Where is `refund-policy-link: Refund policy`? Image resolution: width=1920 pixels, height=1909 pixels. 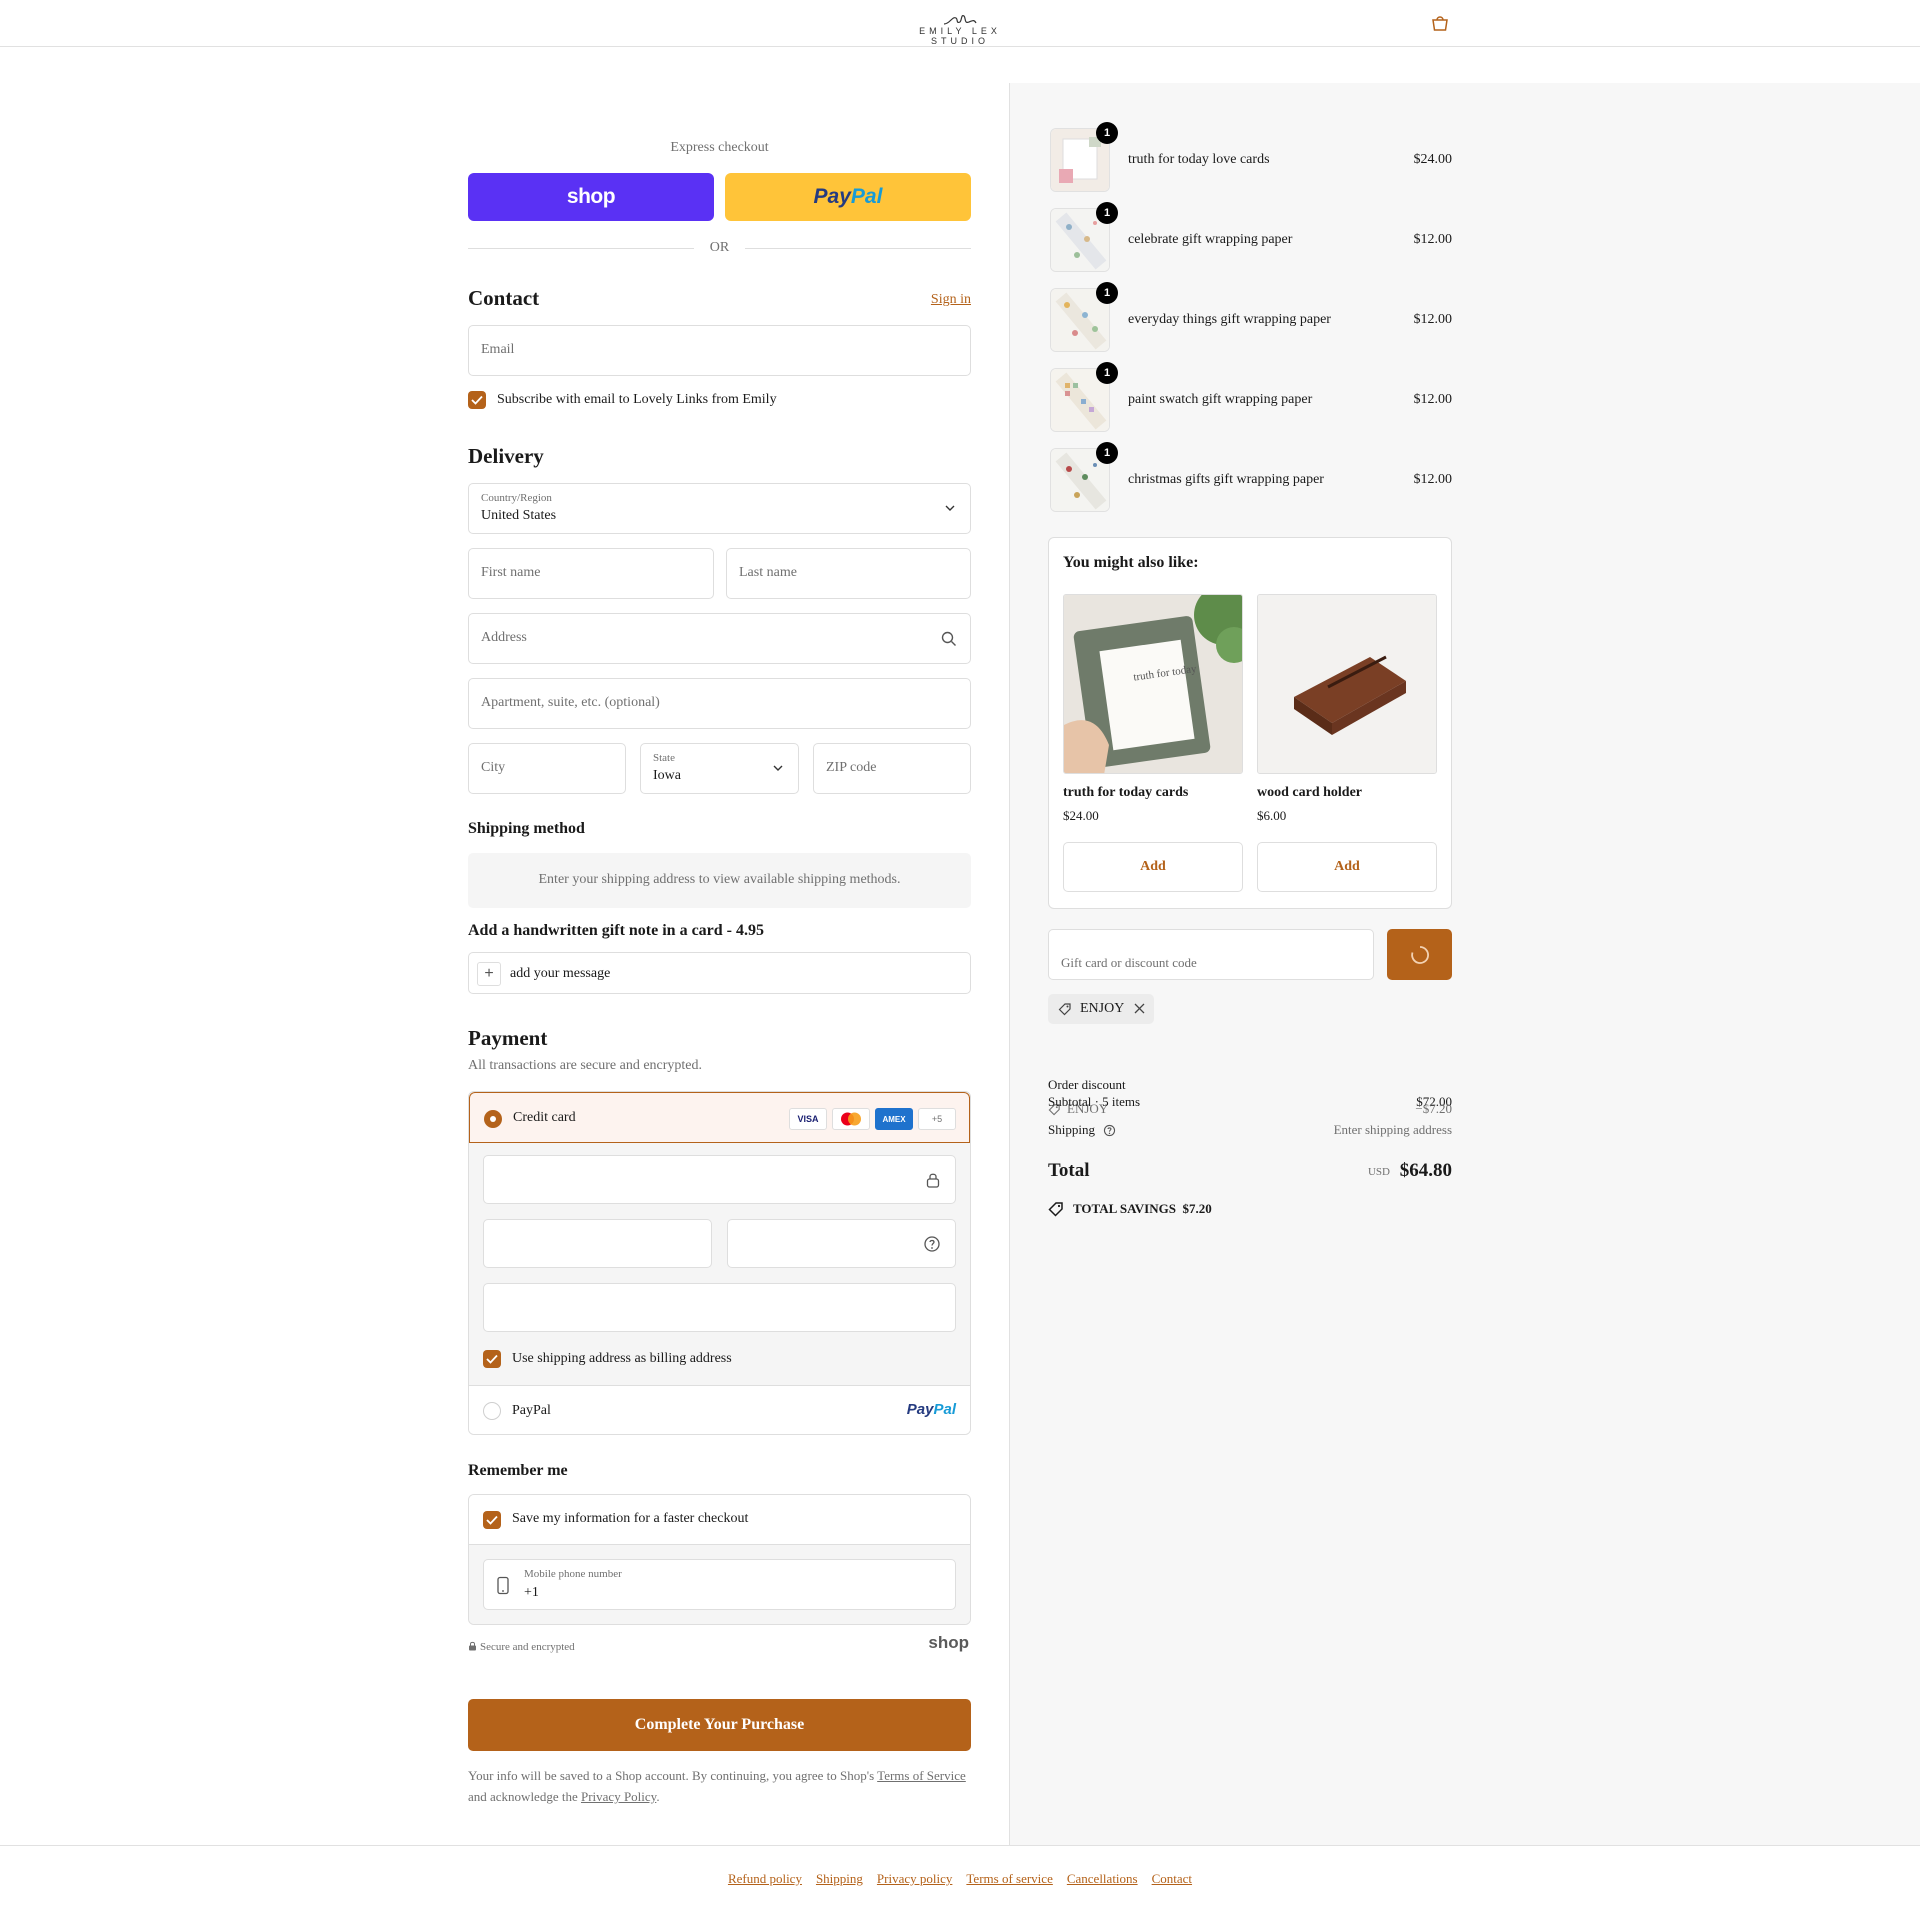 refund-policy-link: Refund policy is located at coordinates (765, 1879).